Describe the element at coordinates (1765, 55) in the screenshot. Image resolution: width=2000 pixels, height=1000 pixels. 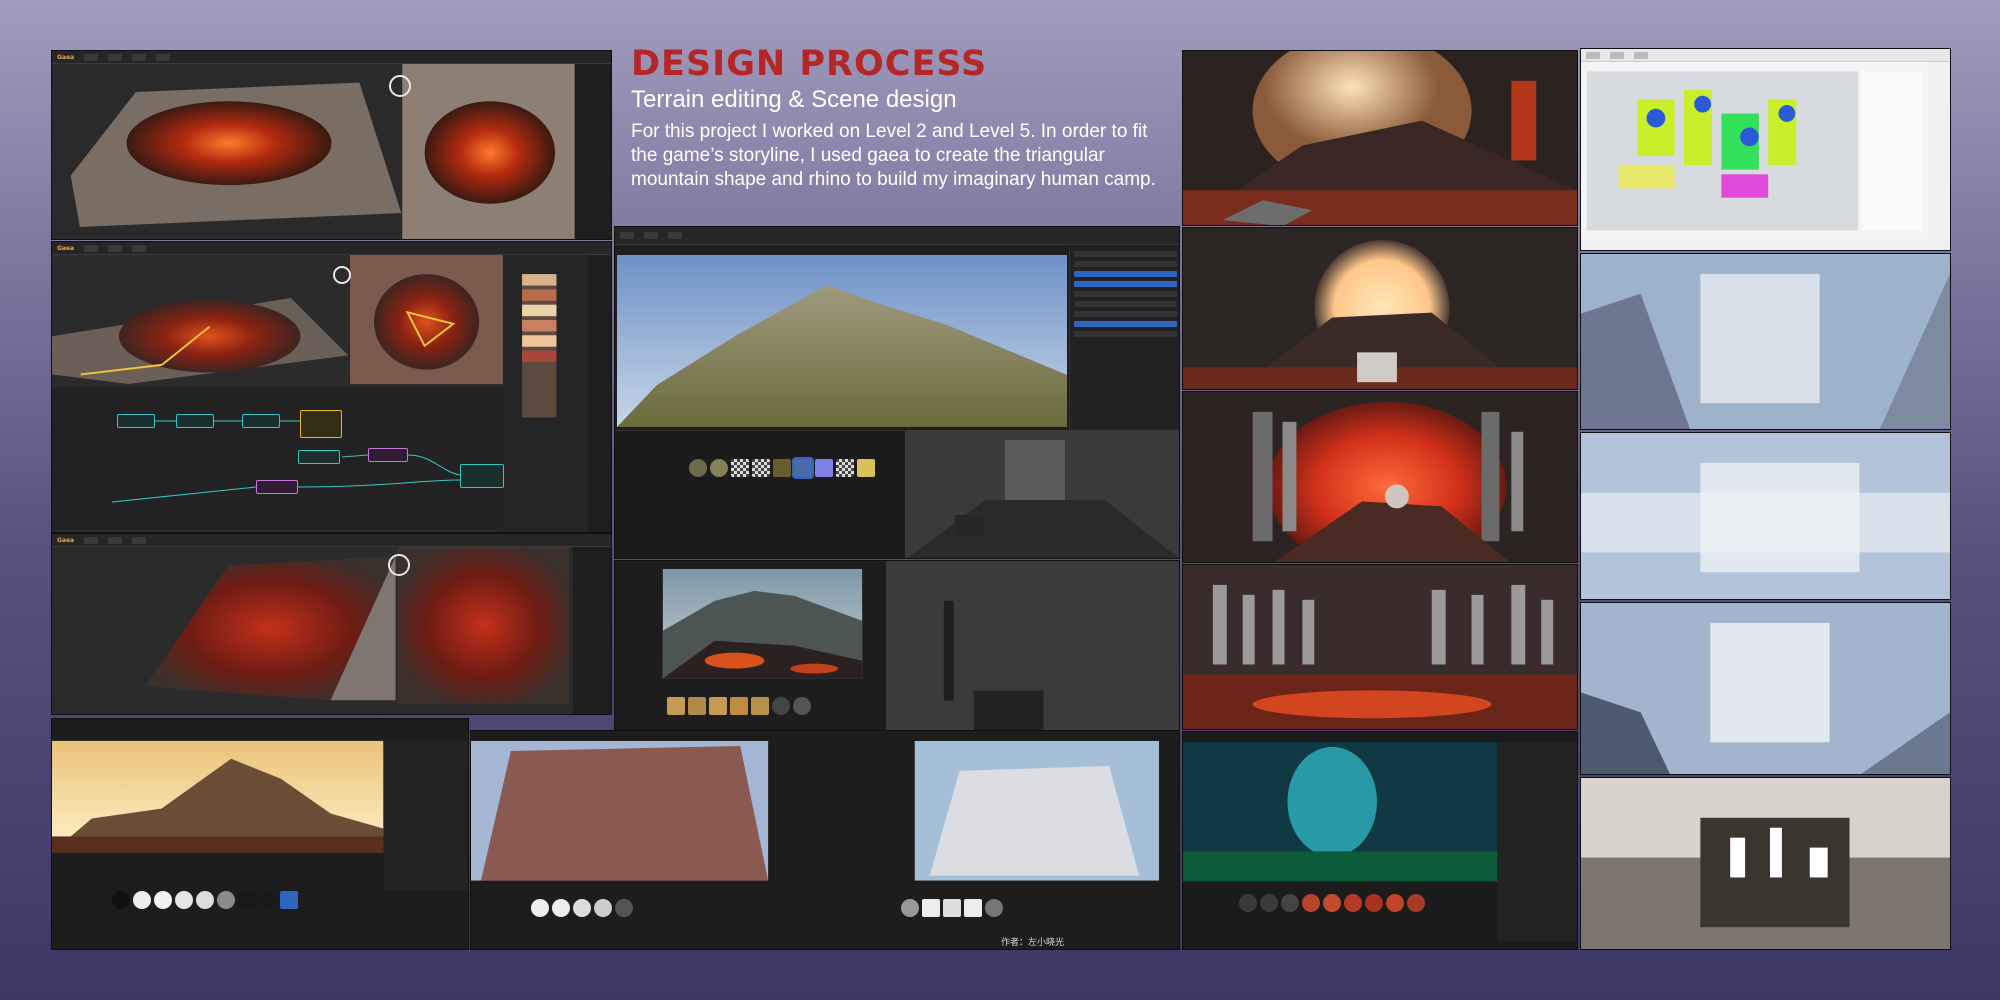
I see `rhino-toolbar` at that location.